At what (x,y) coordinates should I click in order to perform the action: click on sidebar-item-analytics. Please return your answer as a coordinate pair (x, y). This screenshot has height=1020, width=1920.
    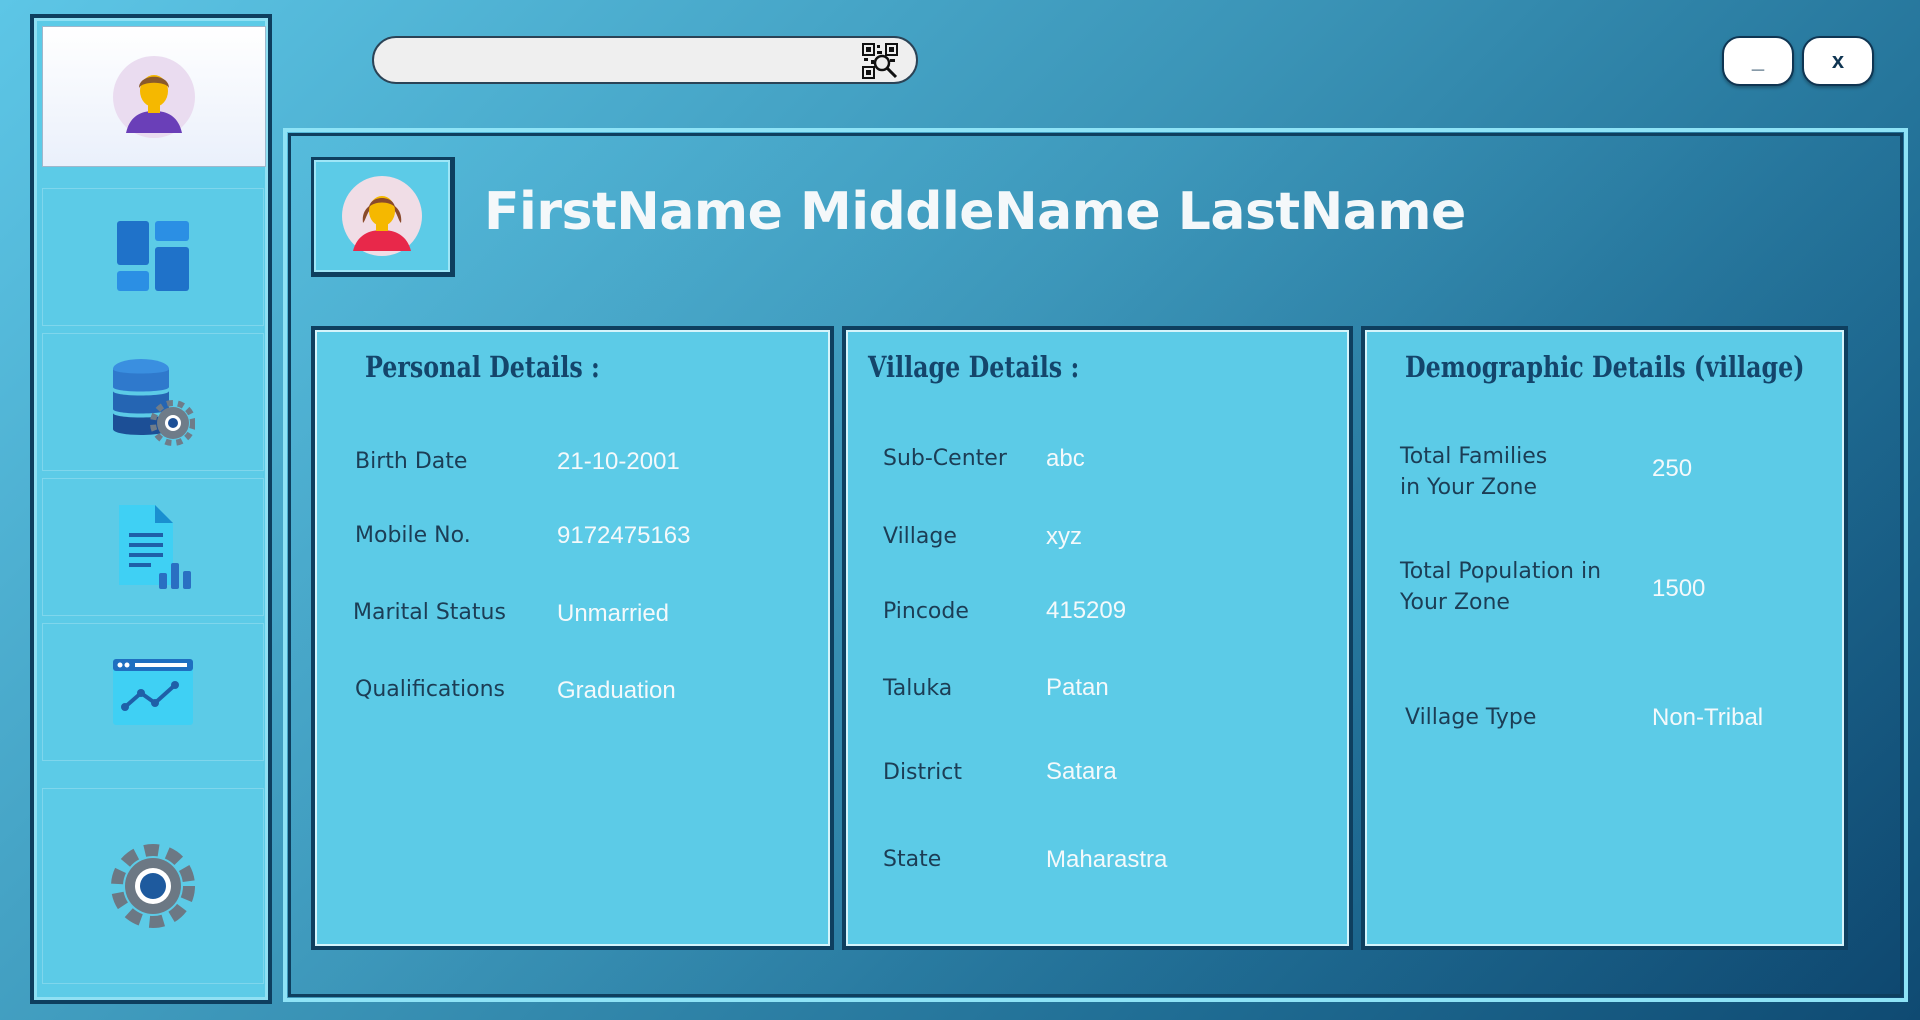
    Looking at the image, I should click on (153, 692).